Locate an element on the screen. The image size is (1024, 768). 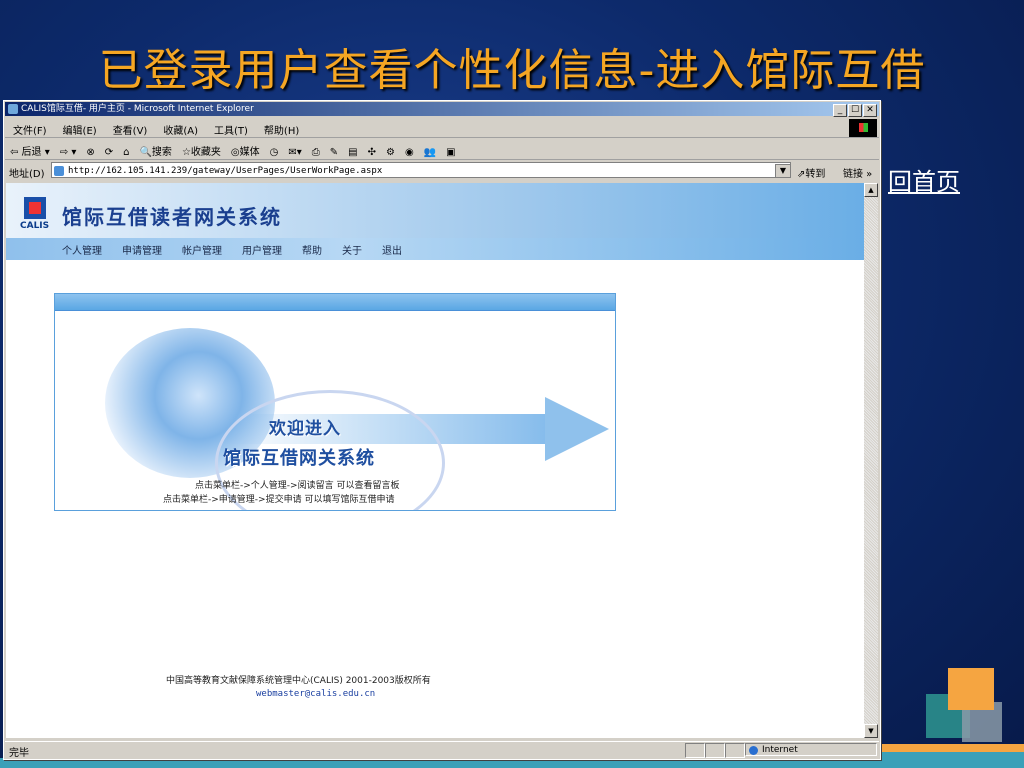
status-bar: 完毕 Internet is located at coordinates (442, 750).